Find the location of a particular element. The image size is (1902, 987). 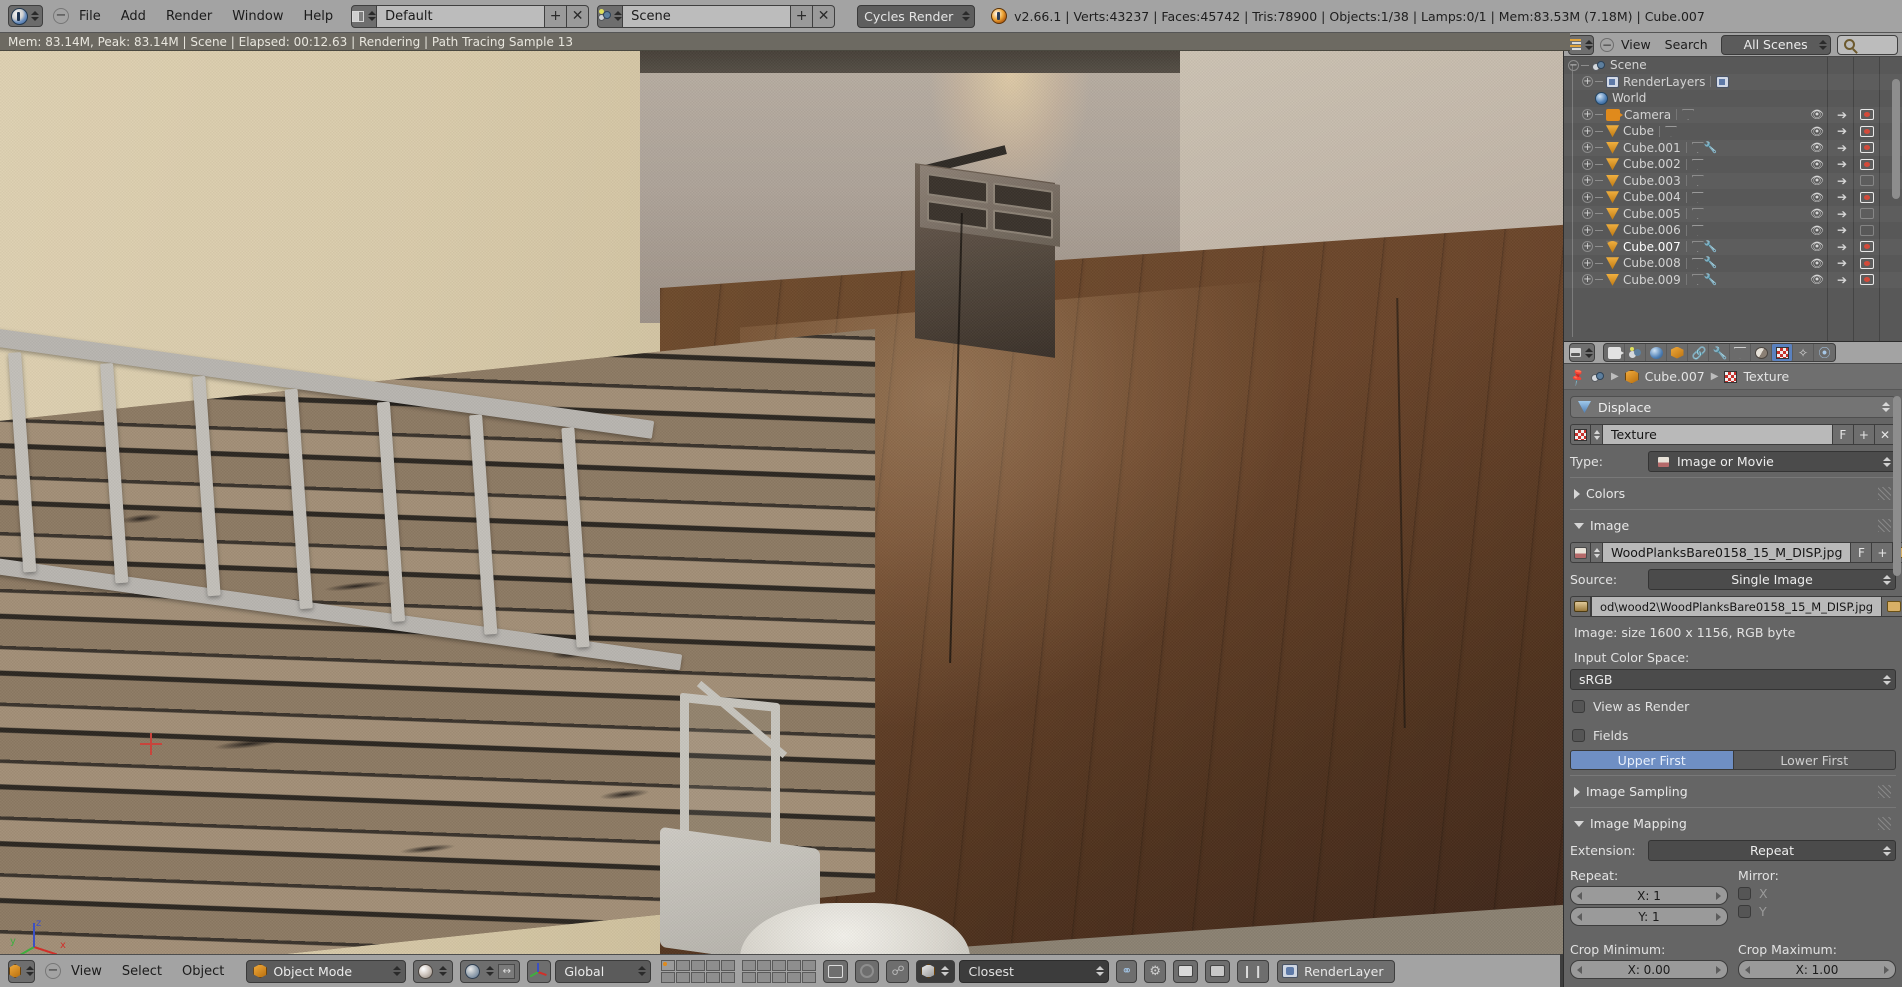

outliner-row-label: Cube.008 is located at coordinates (1652, 263).